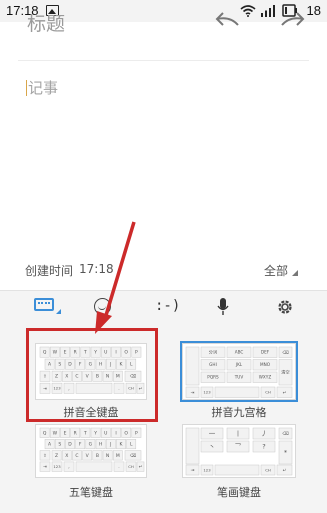  What do you see at coordinates (49, 271) in the screenshot?
I see `created-label: 创建时间` at bounding box center [49, 271].